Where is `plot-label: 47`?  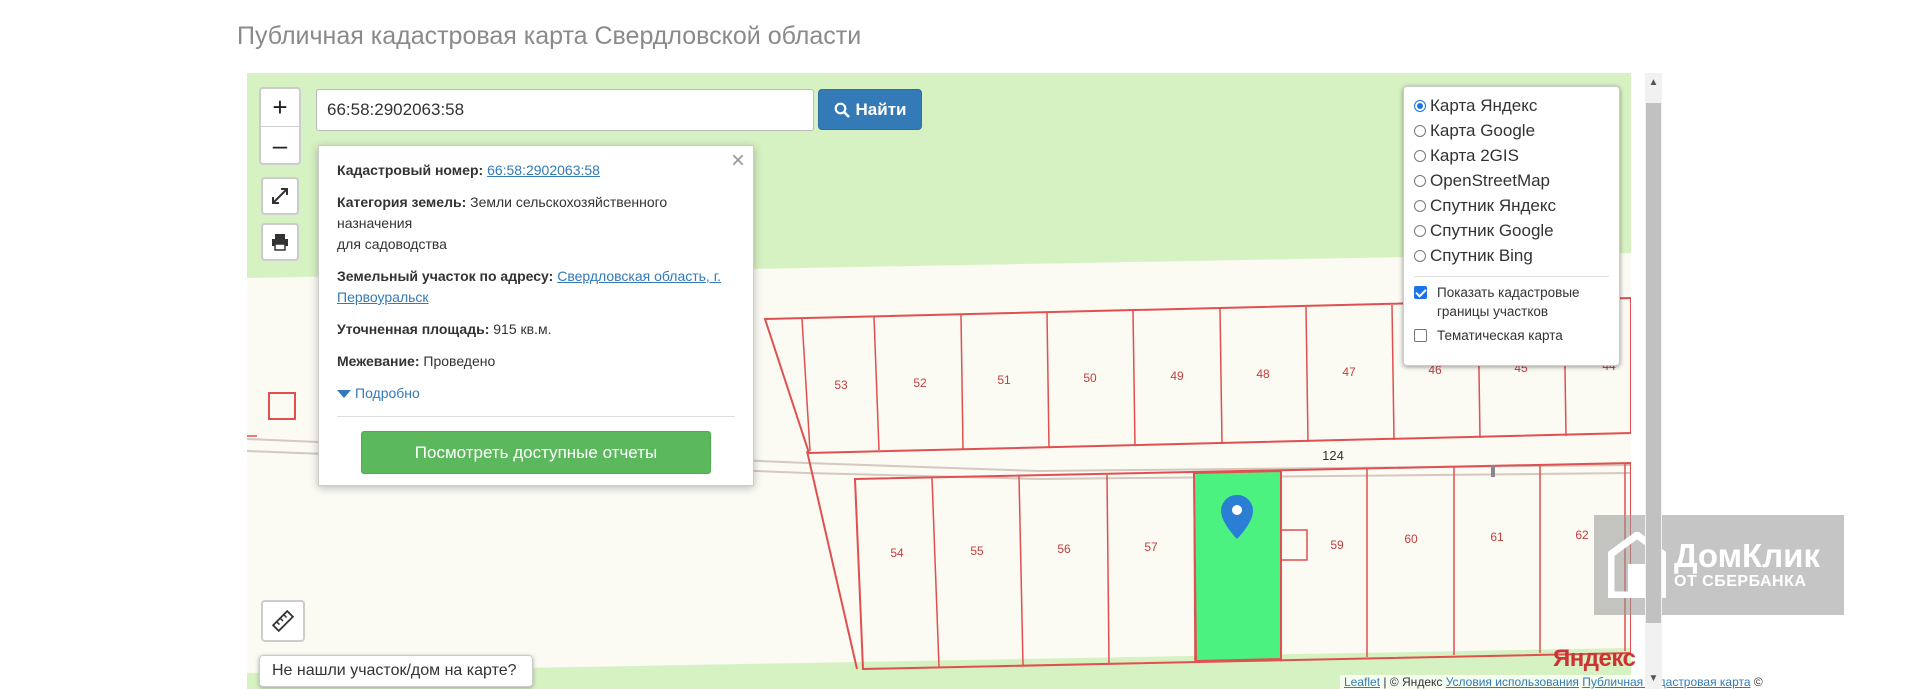 plot-label: 47 is located at coordinates (1349, 372).